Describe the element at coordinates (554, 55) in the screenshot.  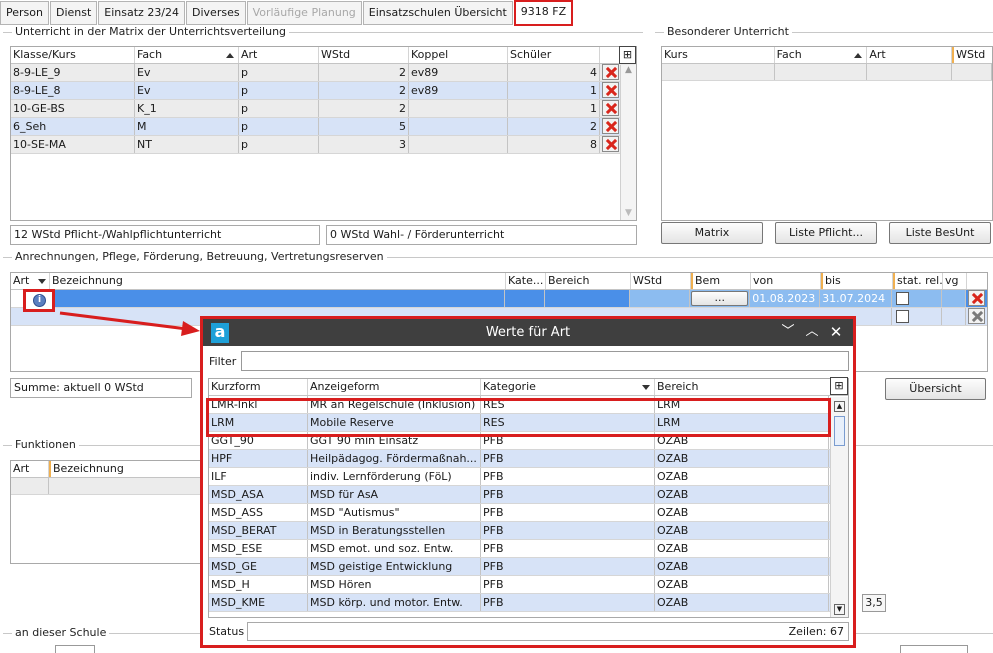
I see `col-schueler: Schüler` at that location.